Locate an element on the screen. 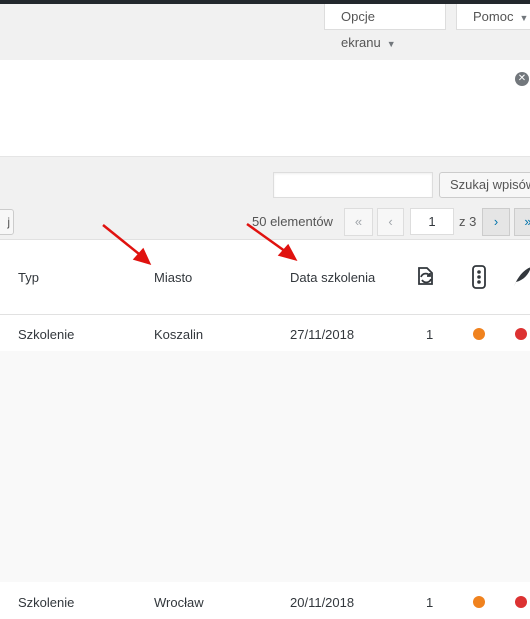  help-label: Pomoc is located at coordinates (493, 16).